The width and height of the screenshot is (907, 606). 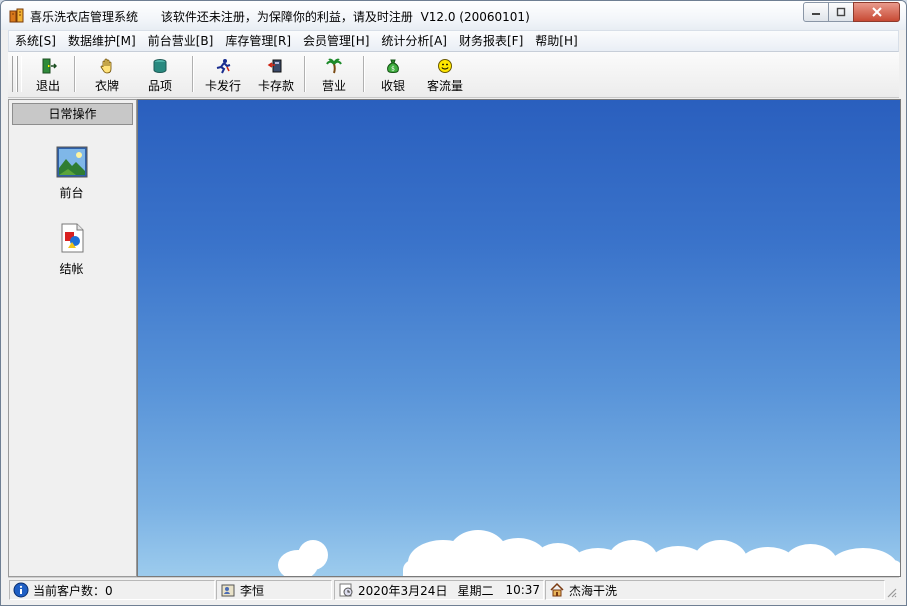 I want to click on cashier-label: 收银, so click(x=392, y=86).